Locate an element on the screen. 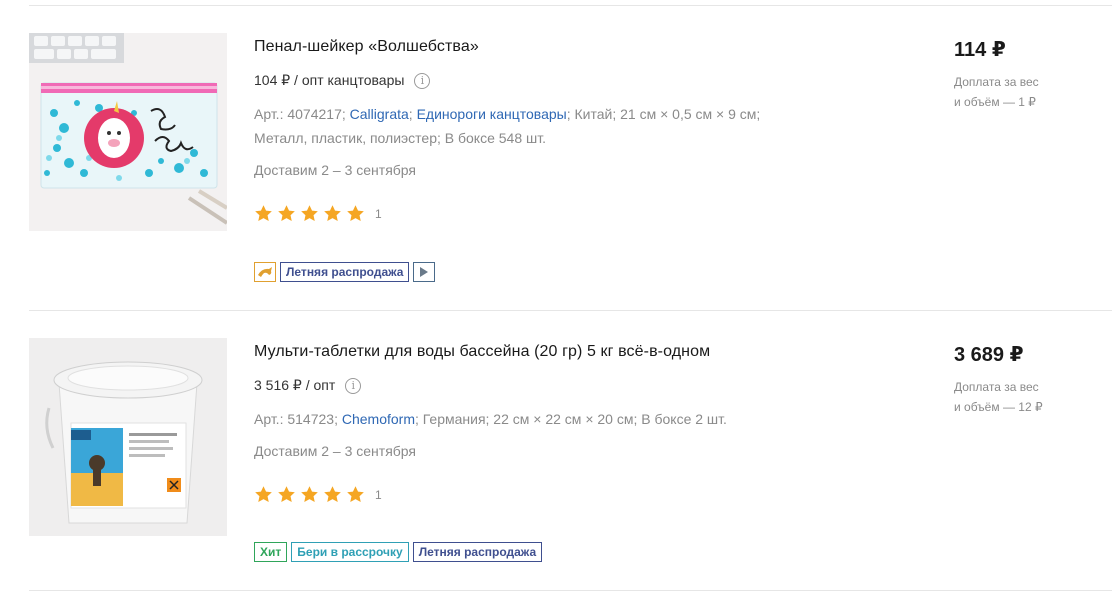  hit-badge: Хит is located at coordinates (271, 552).